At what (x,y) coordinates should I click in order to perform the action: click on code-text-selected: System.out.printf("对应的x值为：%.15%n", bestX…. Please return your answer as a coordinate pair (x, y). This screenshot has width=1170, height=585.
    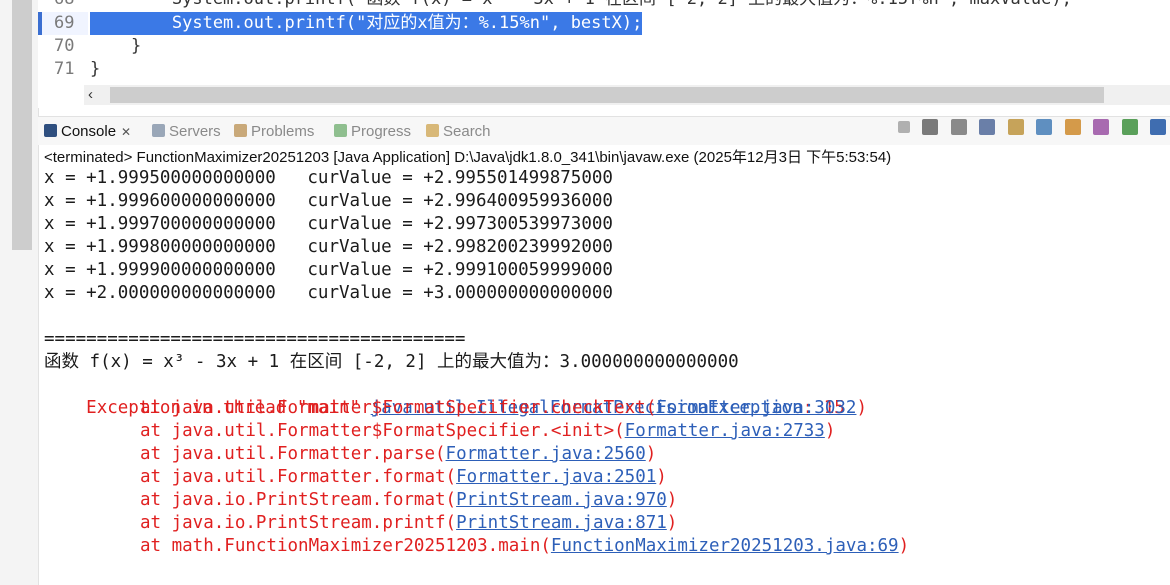
    Looking at the image, I should click on (366, 23).